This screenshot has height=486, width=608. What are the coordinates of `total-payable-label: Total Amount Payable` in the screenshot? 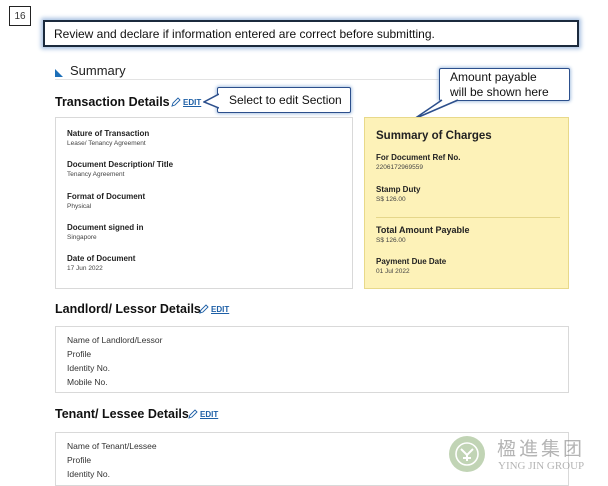 It's located at (423, 230).